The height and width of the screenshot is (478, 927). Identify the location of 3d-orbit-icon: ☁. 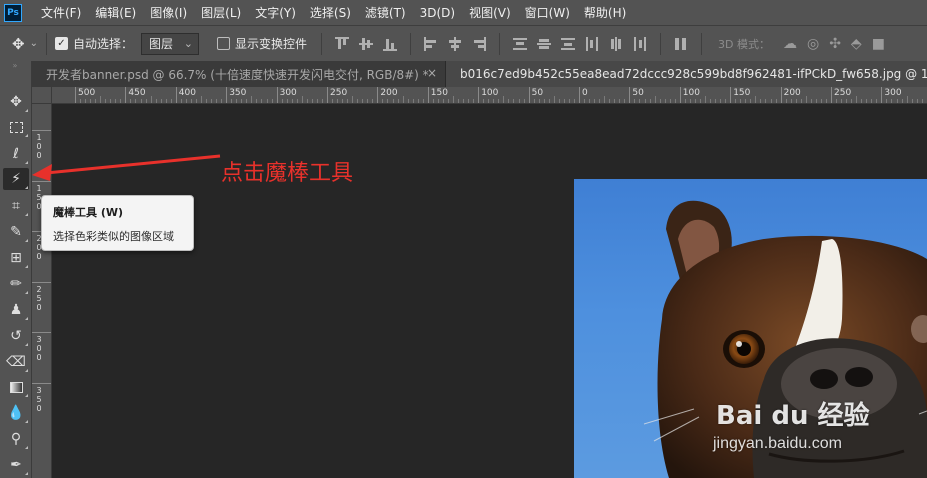
(790, 44).